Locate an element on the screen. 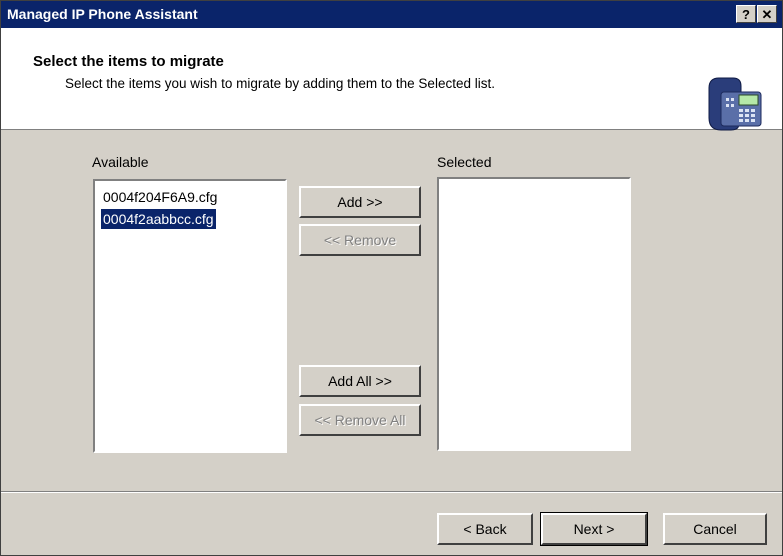 This screenshot has width=783, height=556. remove-all-button: << Remove All is located at coordinates (360, 420).